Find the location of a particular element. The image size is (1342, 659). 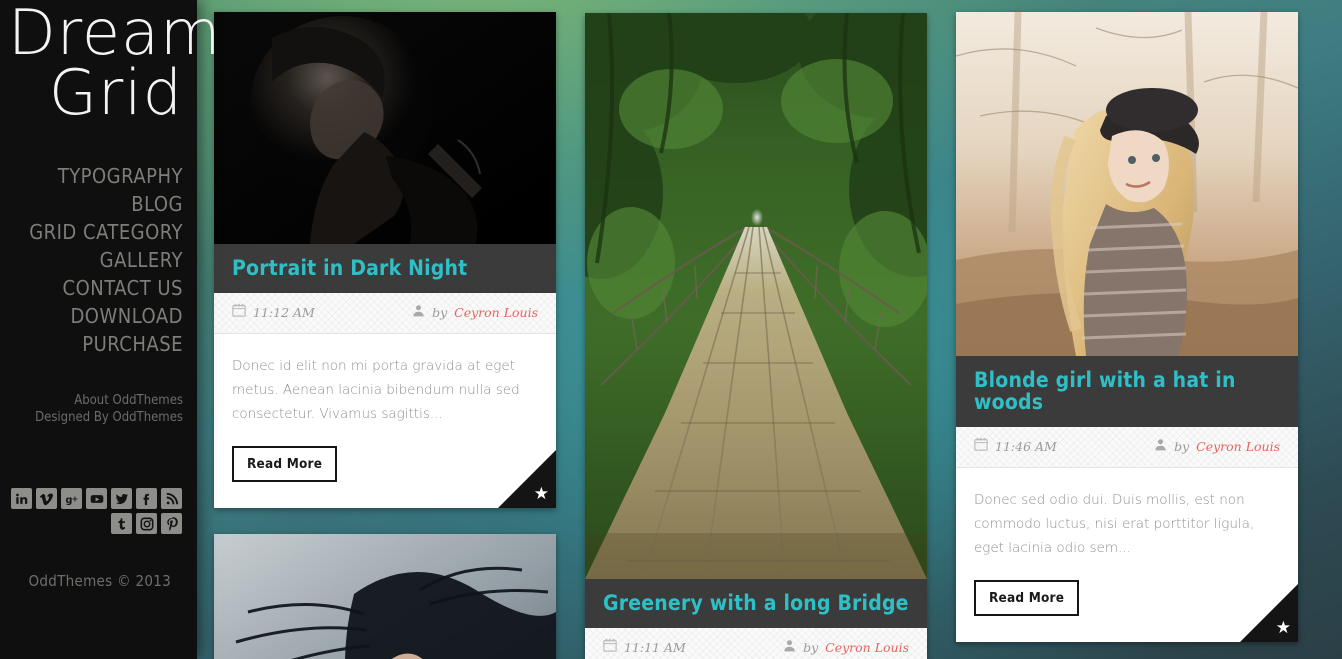

post-title: Blonde girl with a hat in woods is located at coordinates (1127, 391).